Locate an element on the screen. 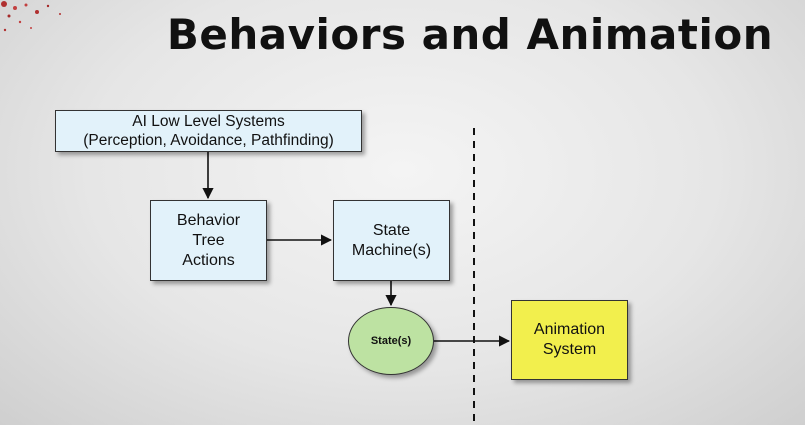 This screenshot has height=425, width=805. behavior-tree-actions-box: Behavior Tree Actions is located at coordinates (208, 240).